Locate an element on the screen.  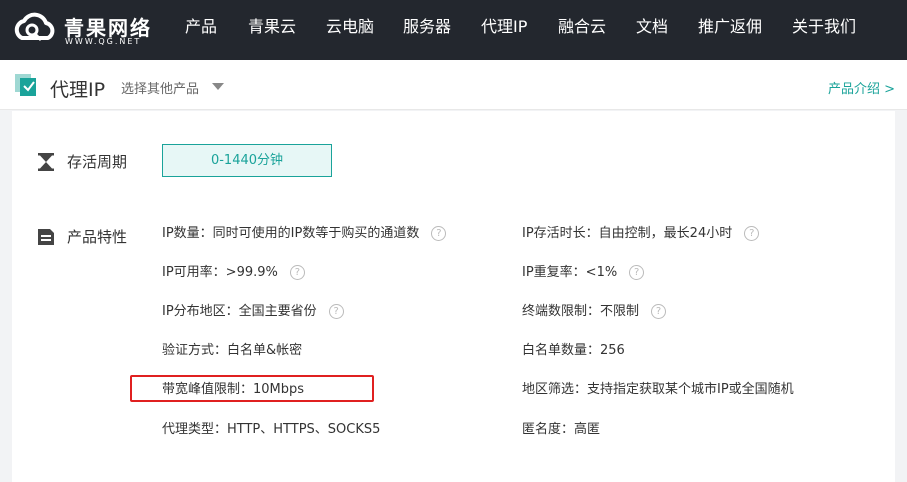
feature-item-left-4: 验证方式：白名单&帐密 is located at coordinates (232, 351).